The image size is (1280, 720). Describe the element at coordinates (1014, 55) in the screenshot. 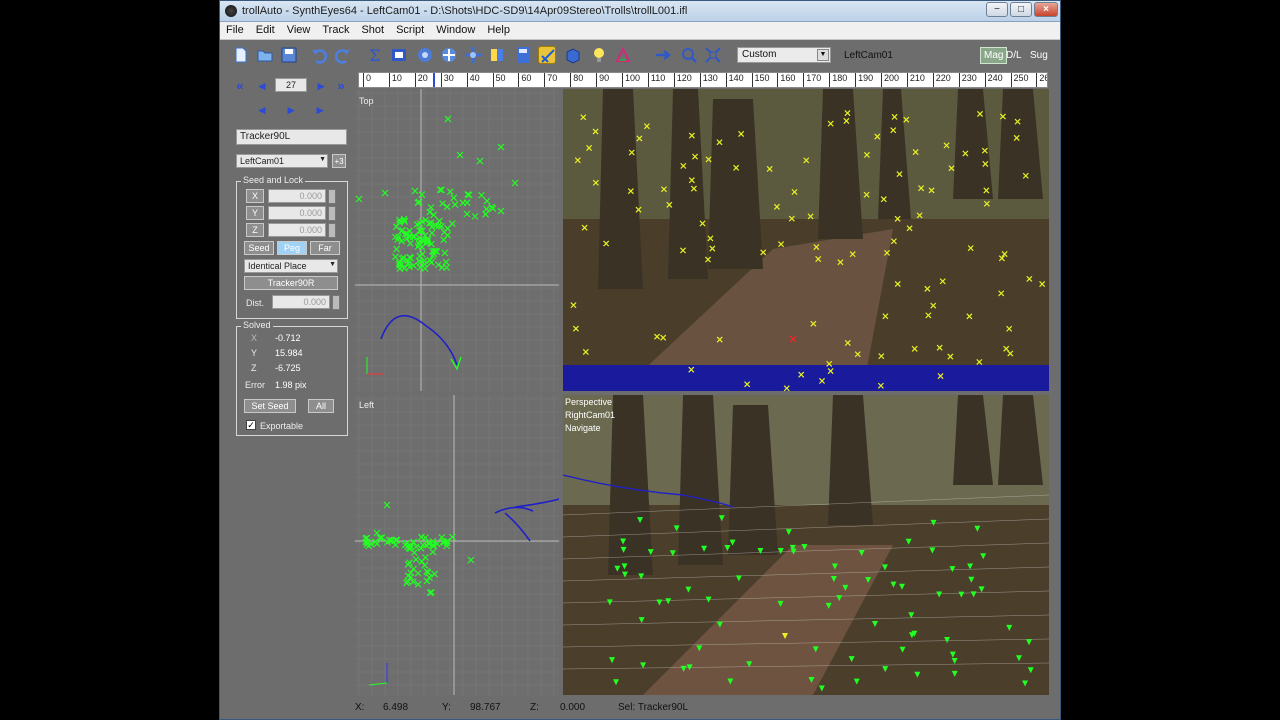

I see `dl-button: D/L` at that location.